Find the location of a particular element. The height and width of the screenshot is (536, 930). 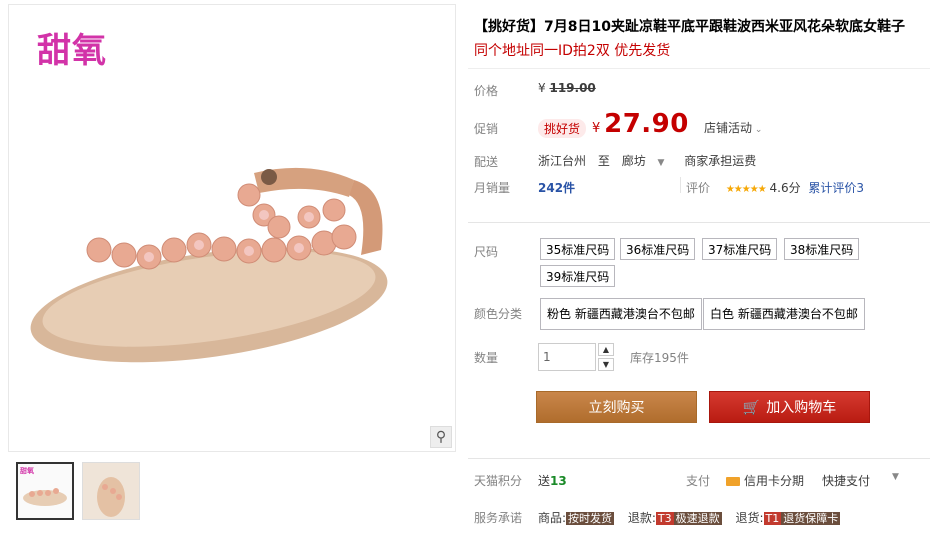

rating-score: 4.6分 is located at coordinates (785, 188).